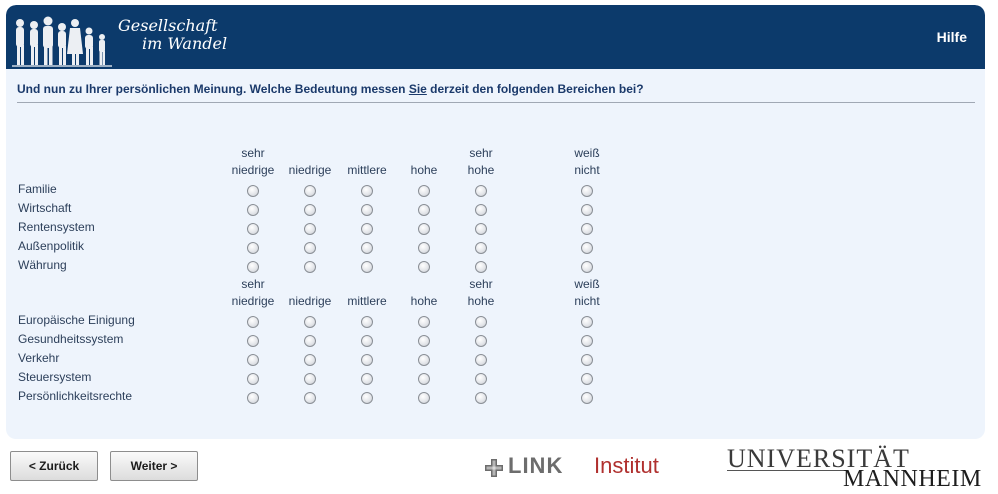 The image size is (998, 494). I want to click on scale-header-cell: sehr niedrige, so click(253, 293).